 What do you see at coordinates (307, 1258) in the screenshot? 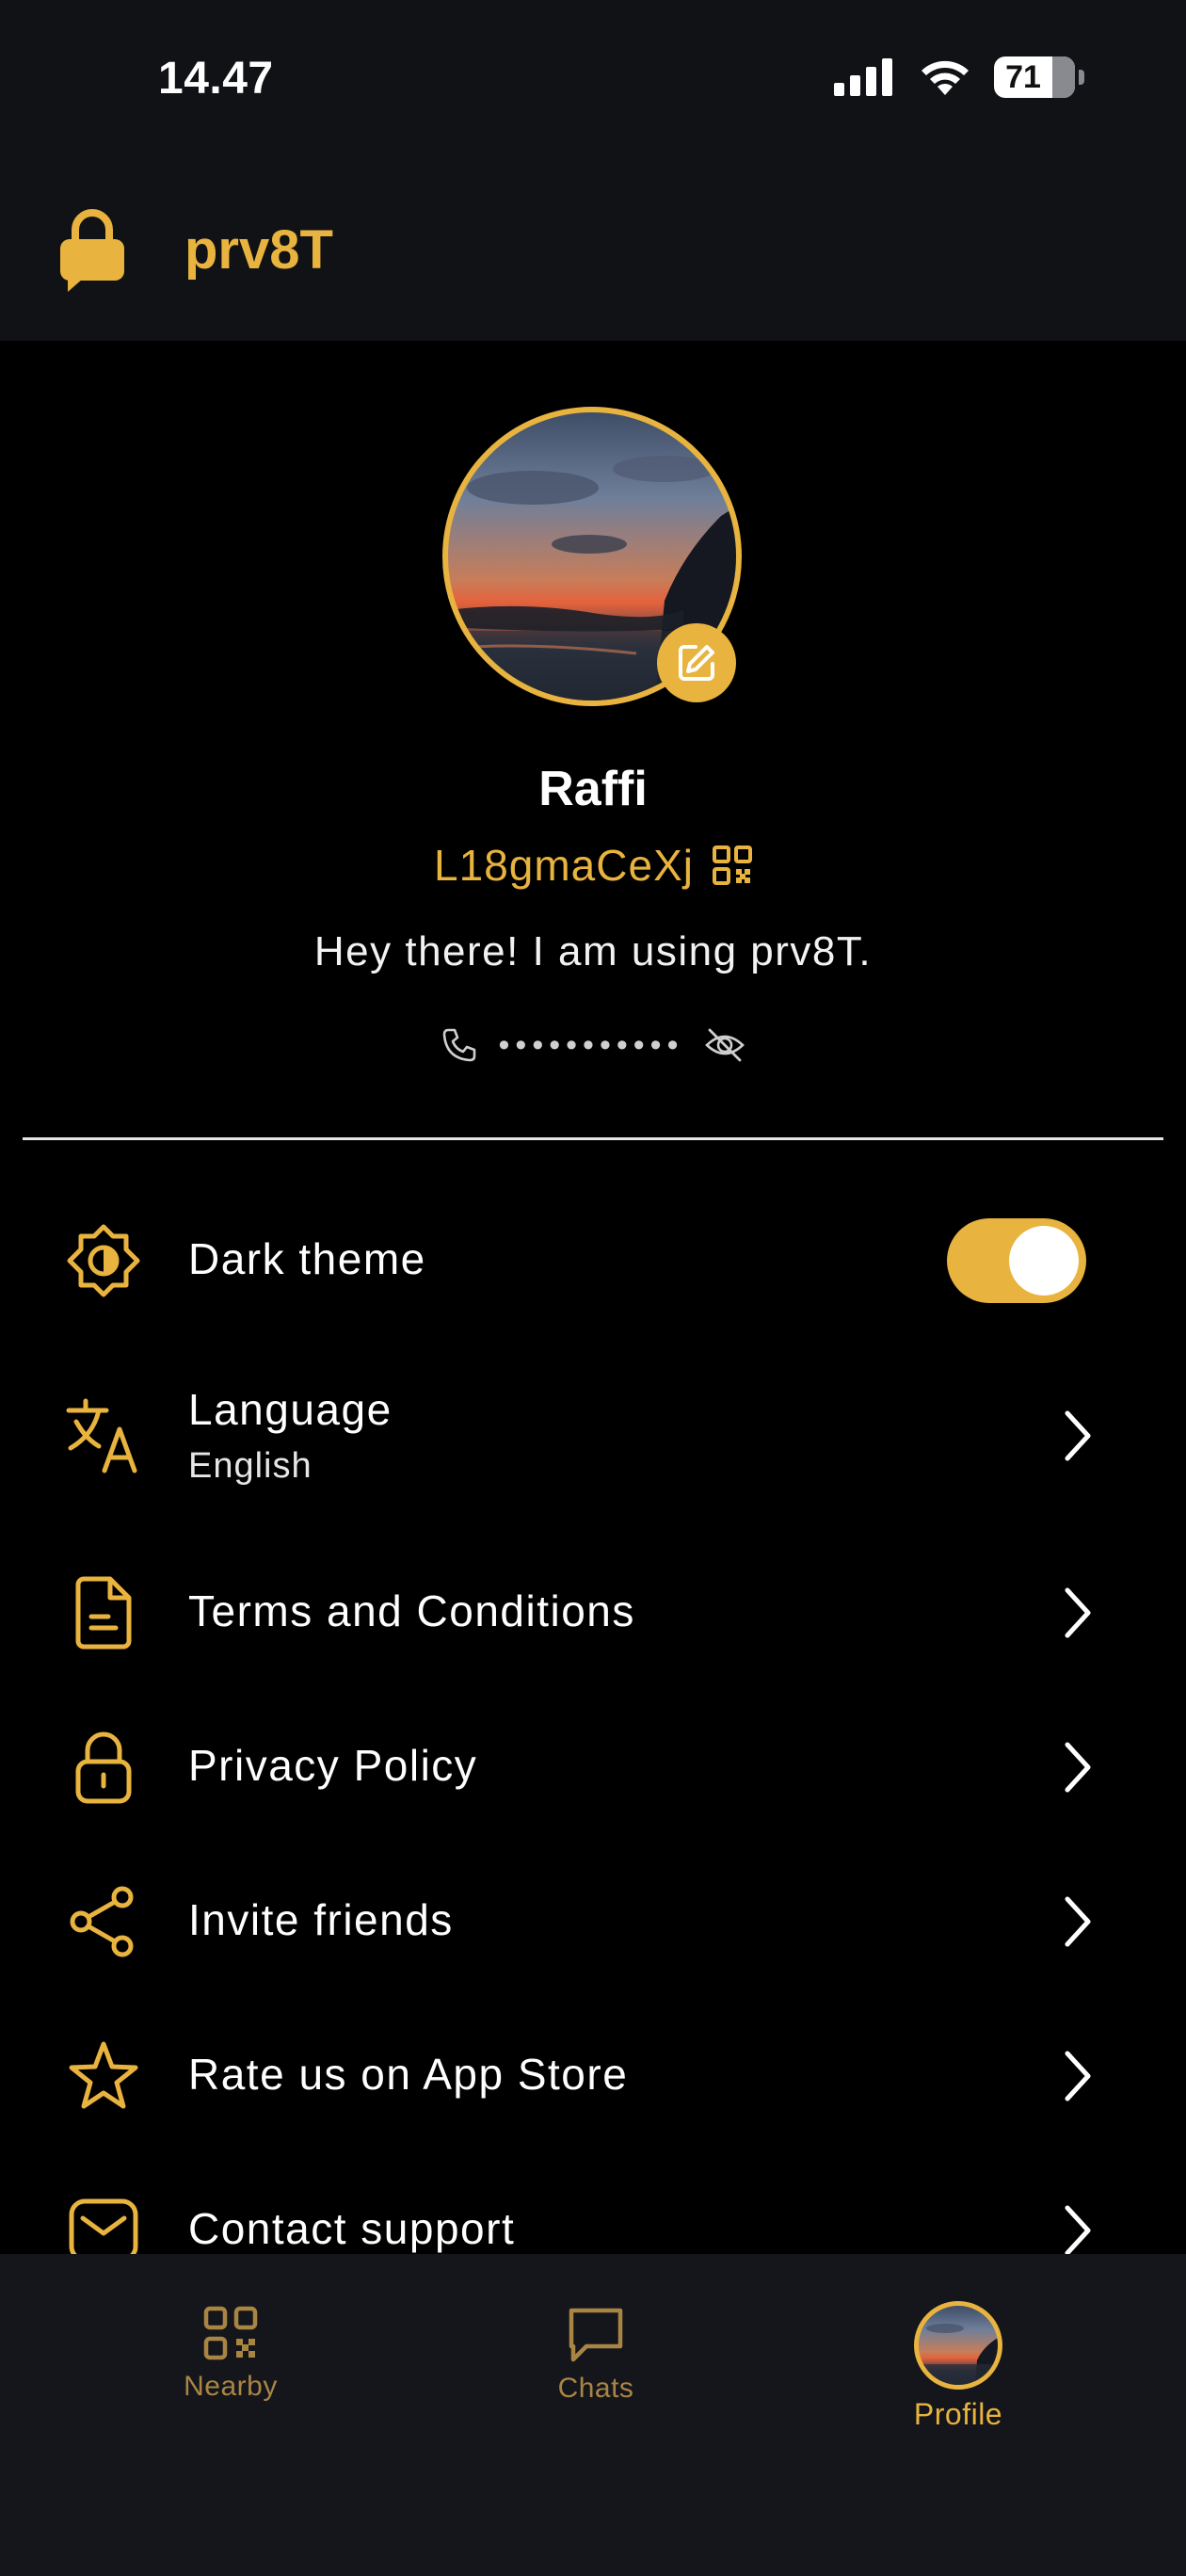
I see `dark-theme-label: Dark theme` at bounding box center [307, 1258].